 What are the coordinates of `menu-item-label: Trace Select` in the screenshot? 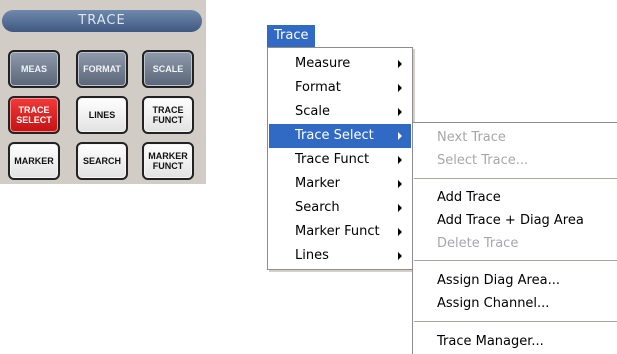 It's located at (334, 135).